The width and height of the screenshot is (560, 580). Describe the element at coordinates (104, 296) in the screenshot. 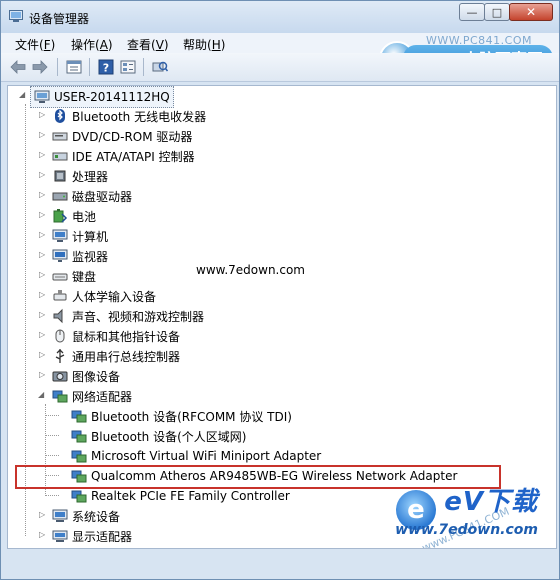

I see `tree-category-9: 人体学输入设备` at that location.